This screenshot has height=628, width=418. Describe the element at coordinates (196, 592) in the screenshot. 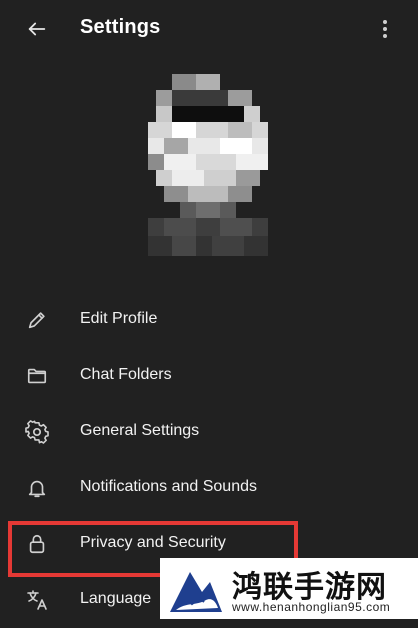

I see `watermark-logo-icon` at that location.